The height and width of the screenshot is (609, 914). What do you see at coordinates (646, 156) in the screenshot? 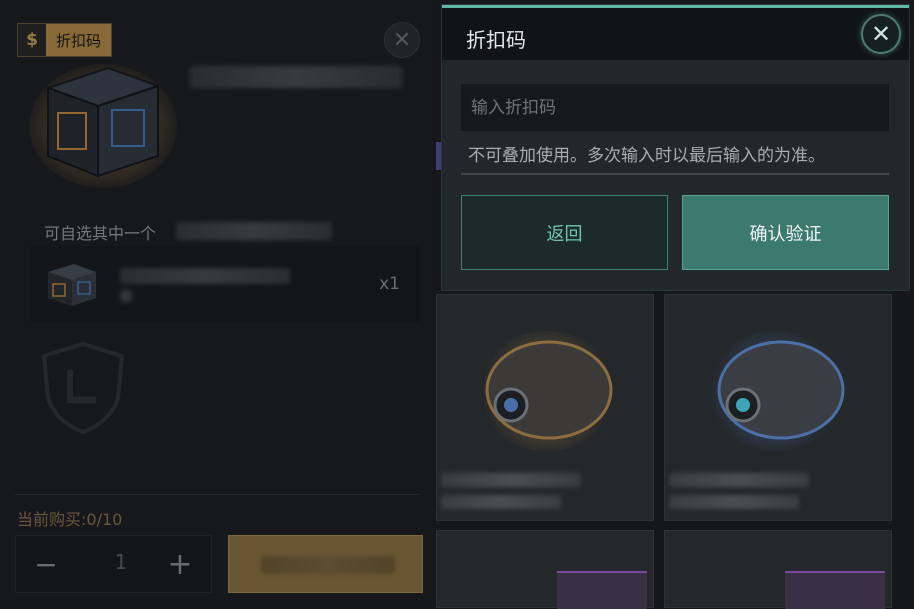
I see `usage-note: 不可叠加使用。多次输入时以最后输入的为准。` at bounding box center [646, 156].